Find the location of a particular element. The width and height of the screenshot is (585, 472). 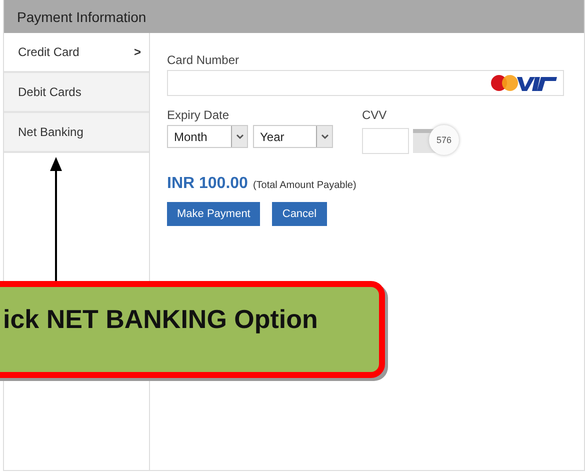

form-button: Make Payment is located at coordinates (213, 214).